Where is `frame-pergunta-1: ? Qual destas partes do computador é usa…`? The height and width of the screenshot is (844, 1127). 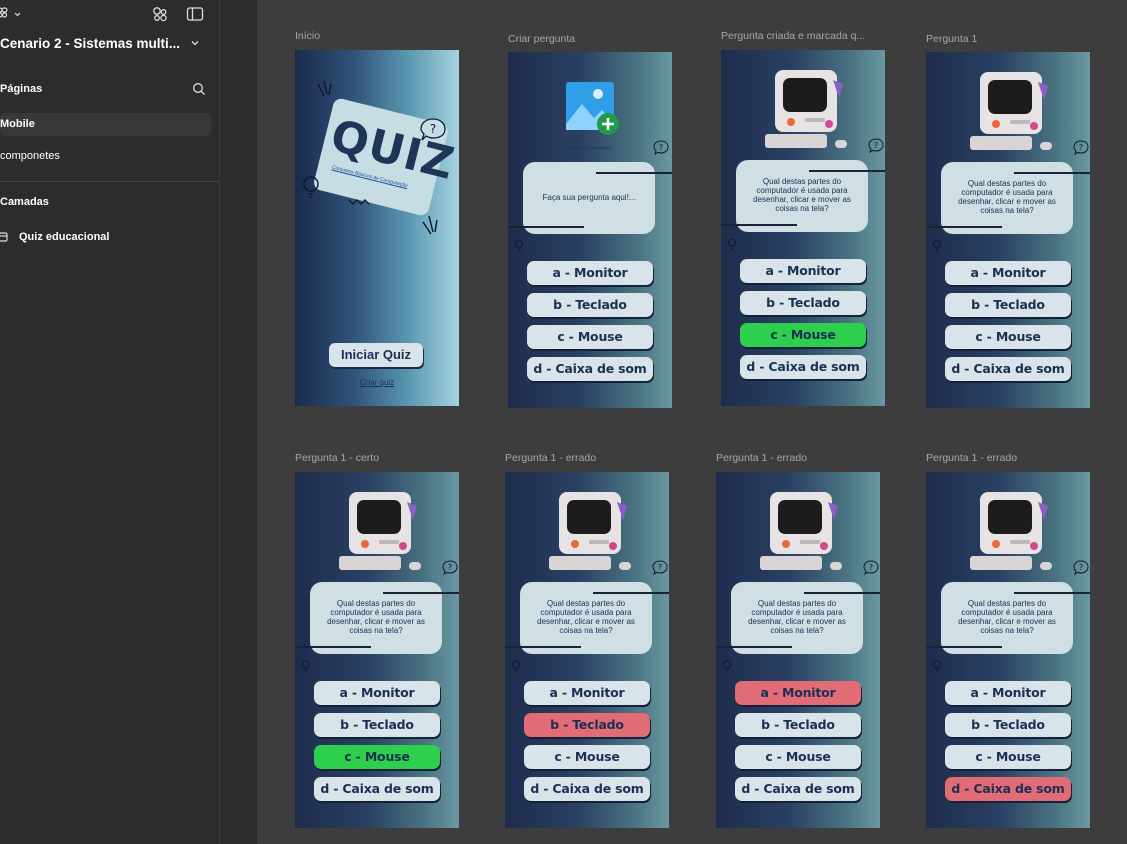
frame-pergunta-1: ? Qual destas partes do computador é usa… is located at coordinates (1008, 230).